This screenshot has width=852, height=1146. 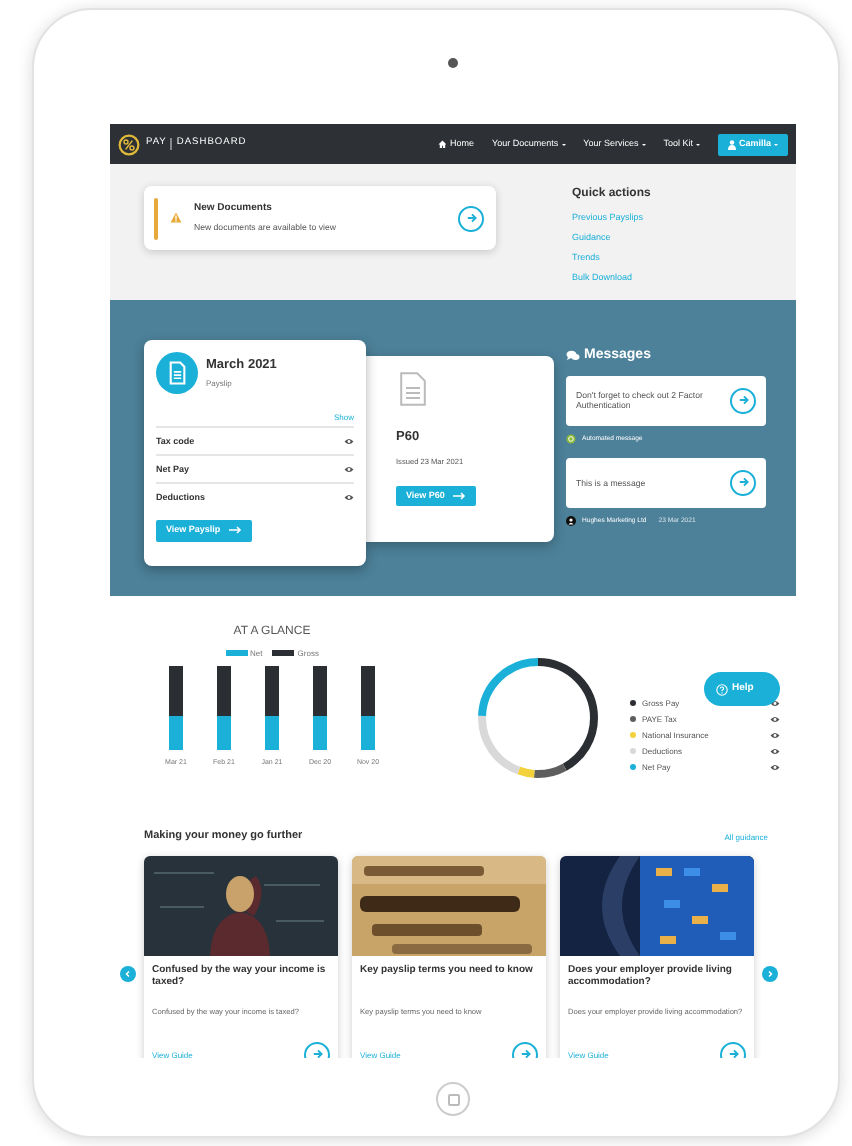 What do you see at coordinates (731, 144) in the screenshot?
I see `person-icon` at bounding box center [731, 144].